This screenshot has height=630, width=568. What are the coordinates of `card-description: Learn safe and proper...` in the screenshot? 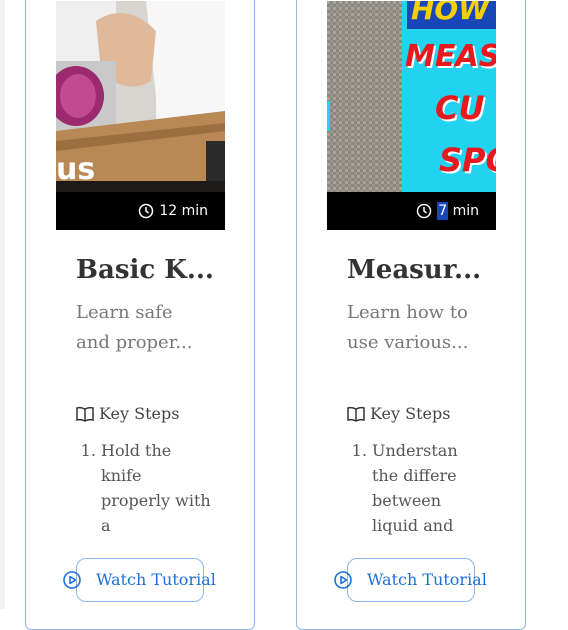 It's located at (134, 327).